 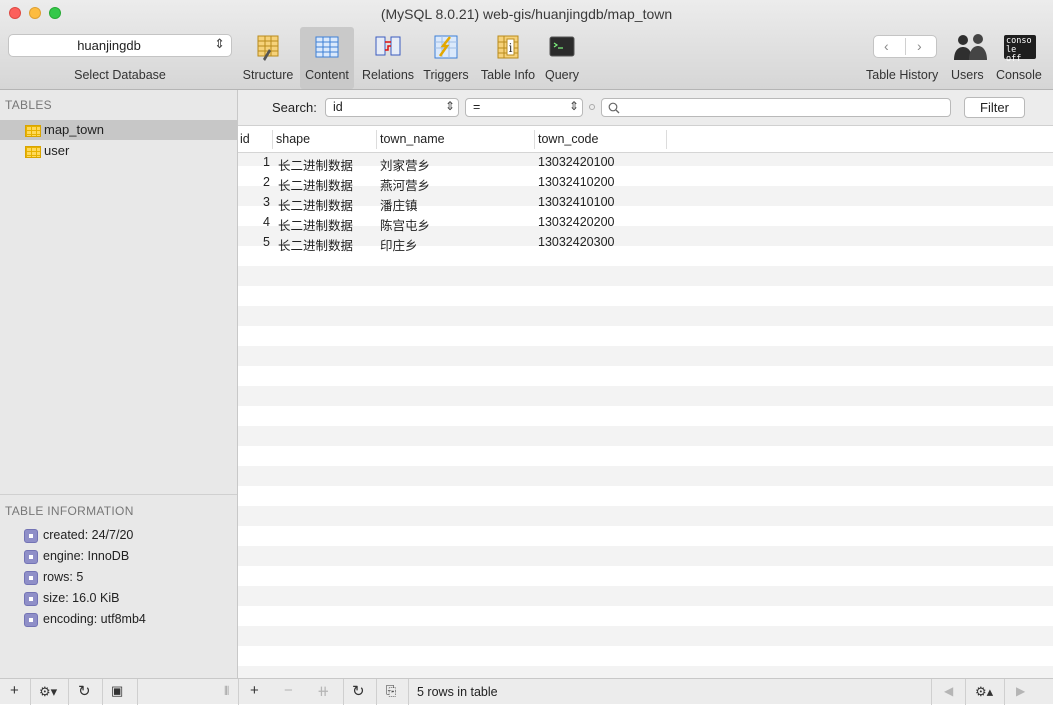 I want to click on console-icon-text: conso le off, so click(x=1019, y=50).